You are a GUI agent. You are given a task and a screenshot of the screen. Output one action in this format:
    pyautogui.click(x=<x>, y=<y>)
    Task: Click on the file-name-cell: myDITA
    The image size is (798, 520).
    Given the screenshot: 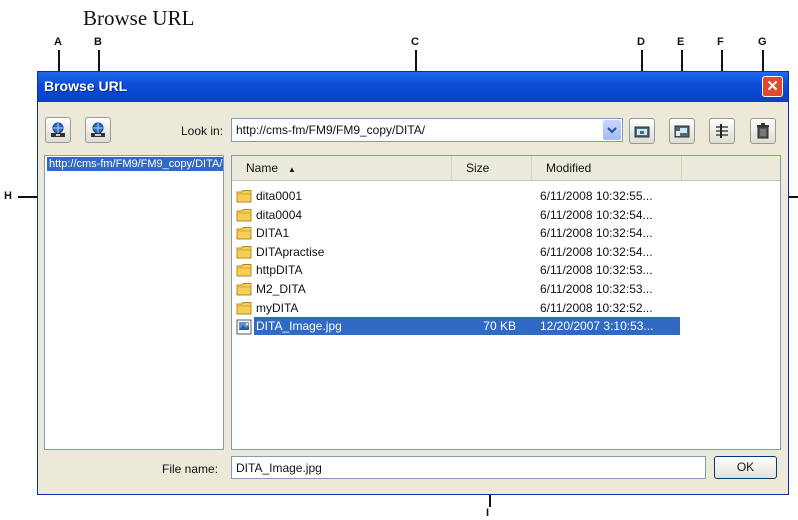 What is the action you would take?
    pyautogui.click(x=277, y=307)
    